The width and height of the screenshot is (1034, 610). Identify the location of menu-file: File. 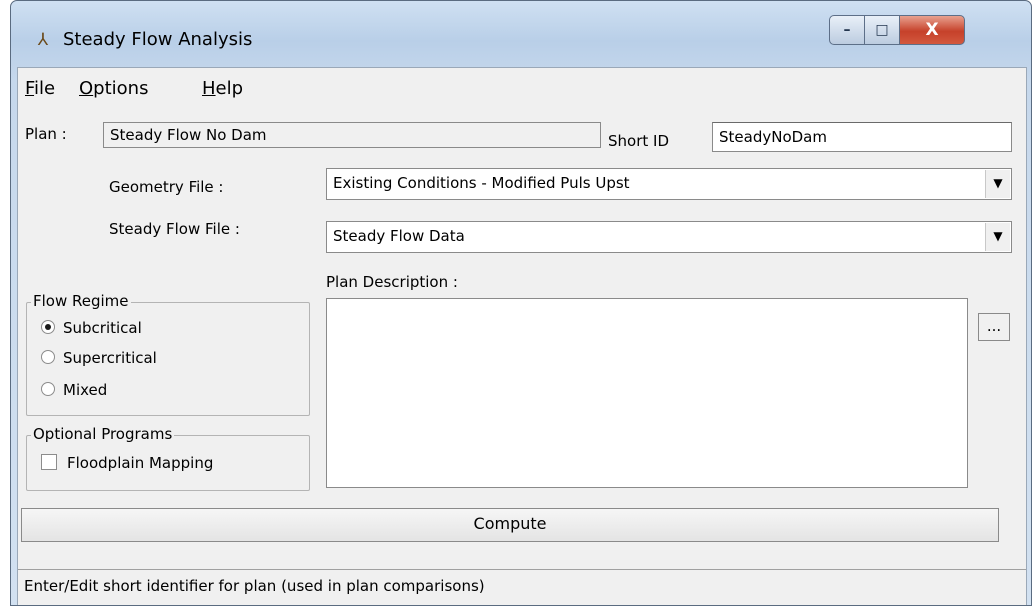
(40, 88).